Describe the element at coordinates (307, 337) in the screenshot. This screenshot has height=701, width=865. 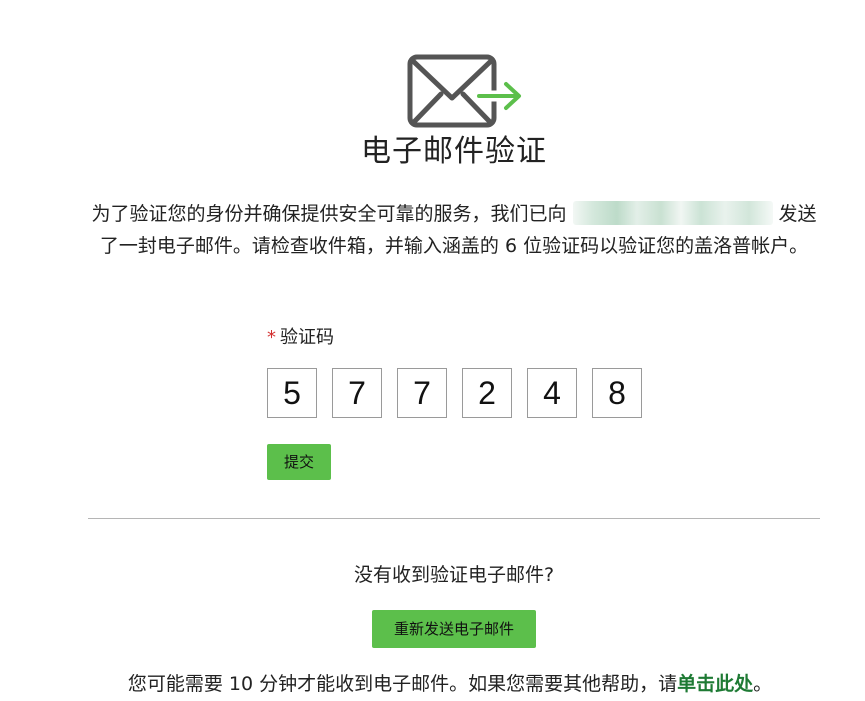
I see `verification-code-label-text: 验证码` at that location.